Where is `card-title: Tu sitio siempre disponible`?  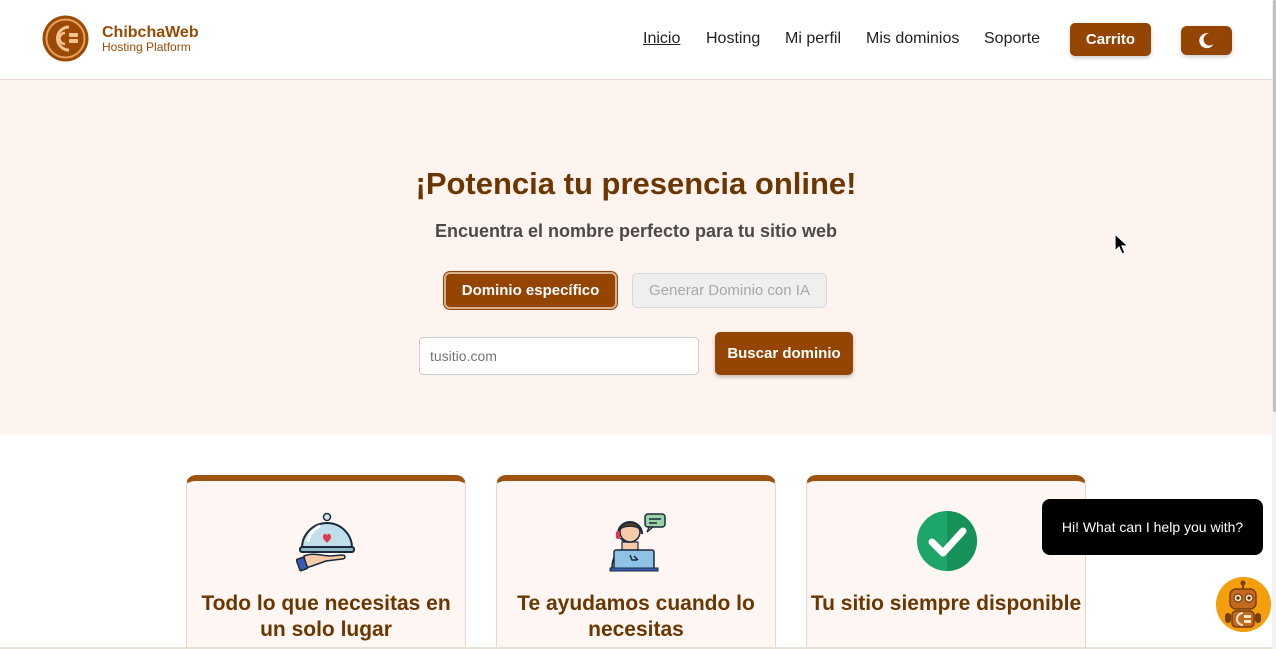 card-title: Tu sitio siempre disponible is located at coordinates (946, 603).